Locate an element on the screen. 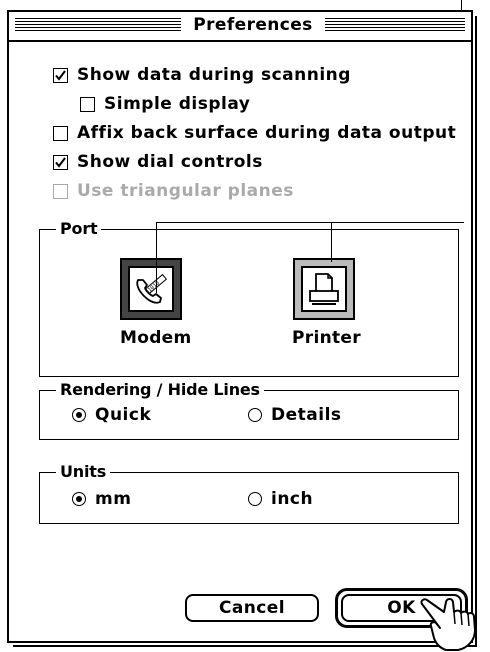  simple-display-checkbox: Simple display is located at coordinates (165, 104).